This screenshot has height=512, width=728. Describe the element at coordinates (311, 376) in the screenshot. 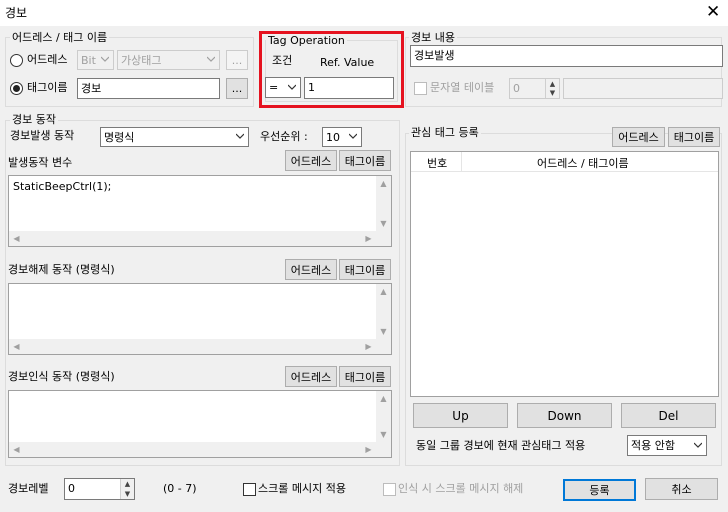

I see `ack-address-button: 어드레스` at that location.